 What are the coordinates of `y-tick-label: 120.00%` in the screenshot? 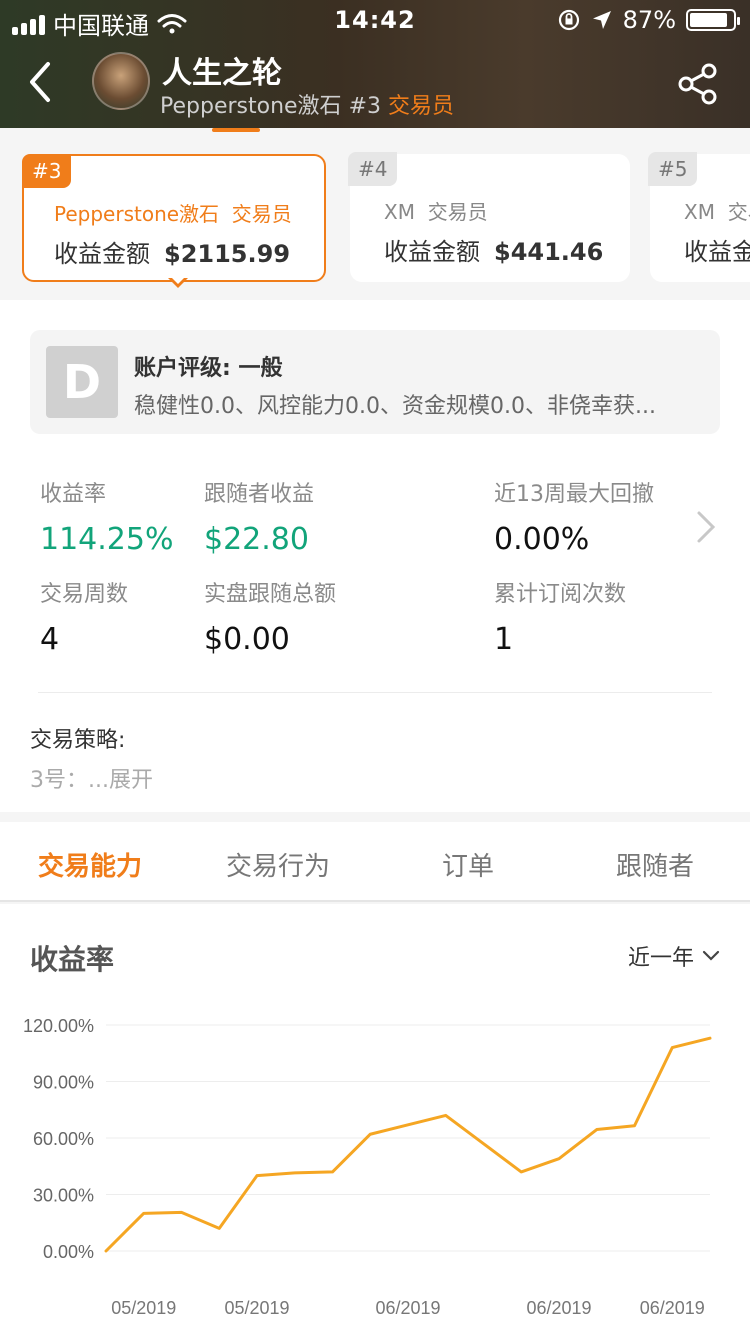 It's located at (58, 1026).